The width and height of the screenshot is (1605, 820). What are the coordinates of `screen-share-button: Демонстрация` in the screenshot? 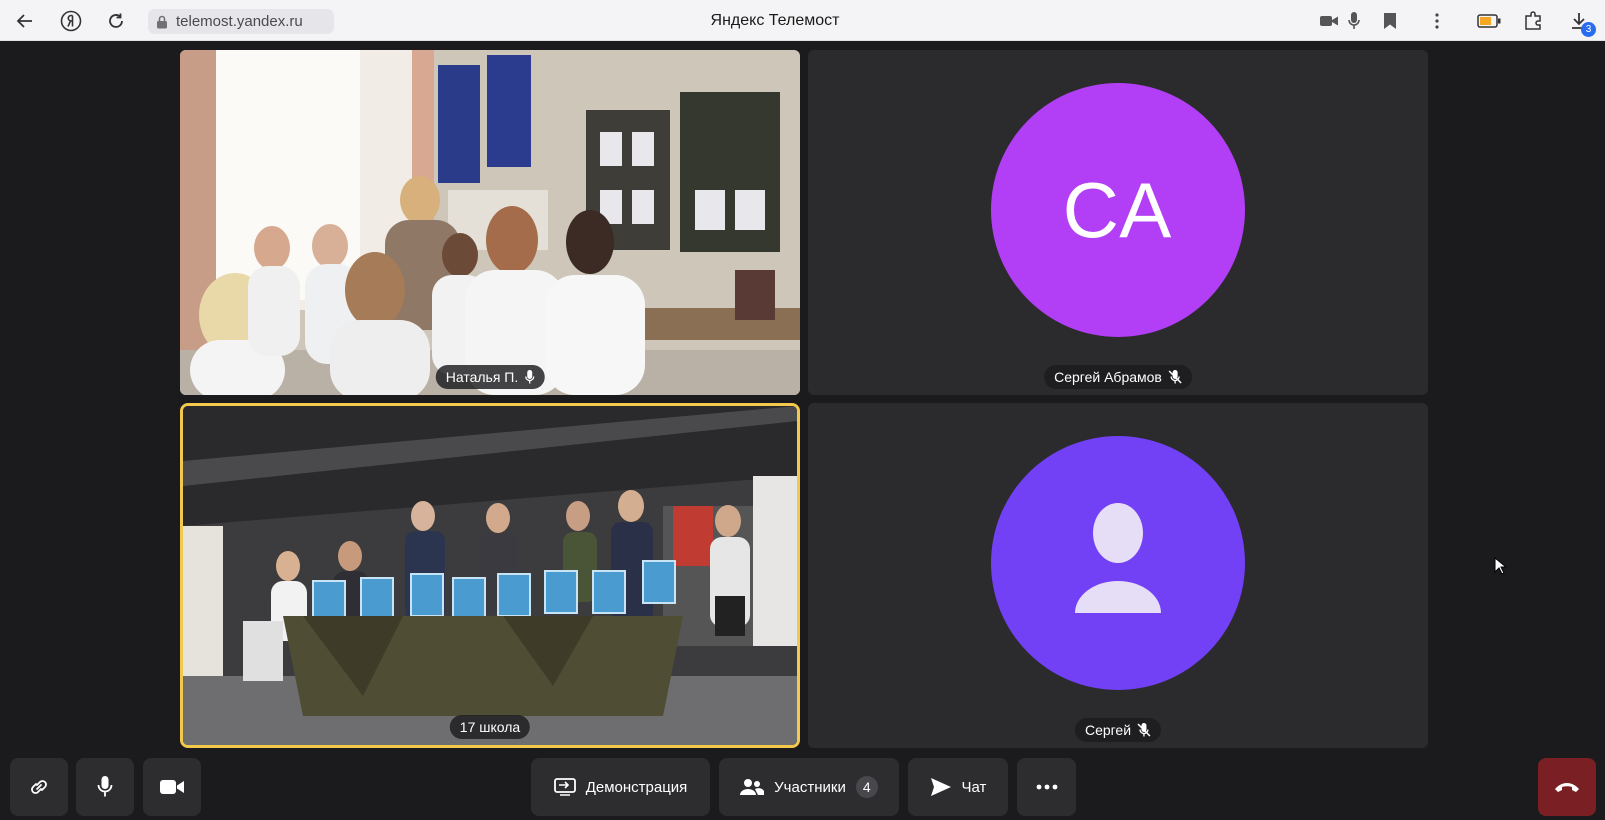 It's located at (620, 787).